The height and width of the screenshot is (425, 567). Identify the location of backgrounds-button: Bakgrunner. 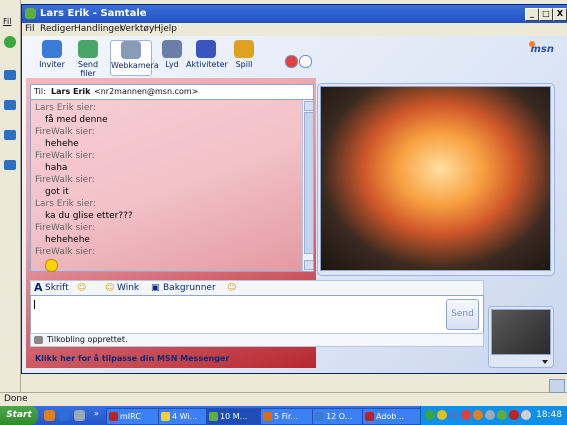
(189, 288).